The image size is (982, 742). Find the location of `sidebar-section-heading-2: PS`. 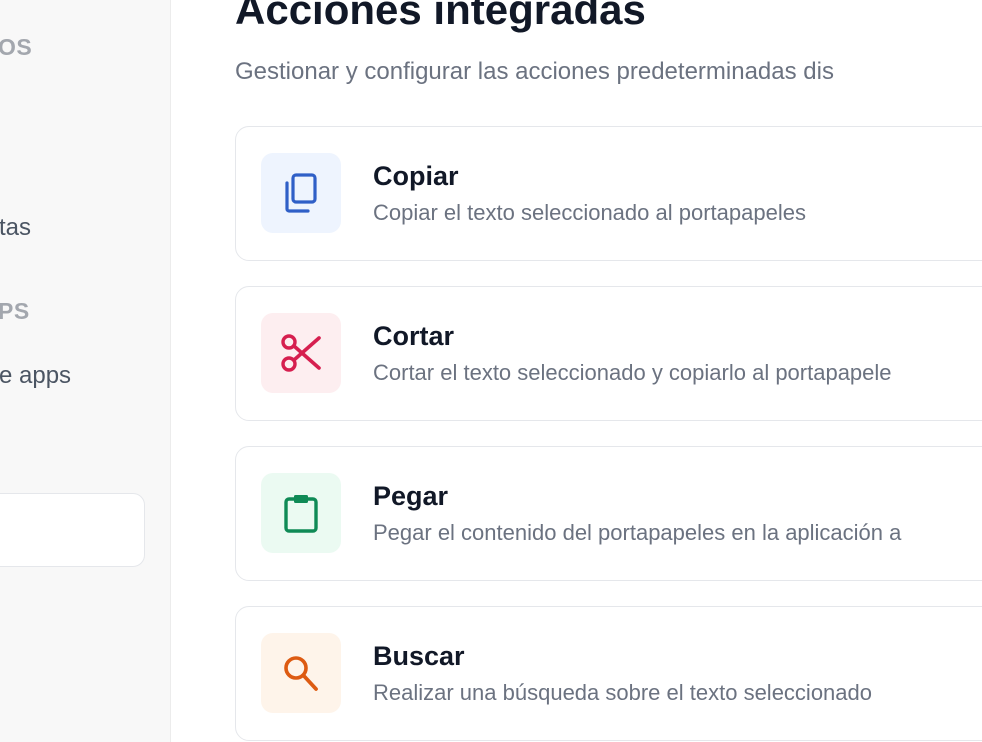

sidebar-section-heading-2: PS is located at coordinates (15, 311).